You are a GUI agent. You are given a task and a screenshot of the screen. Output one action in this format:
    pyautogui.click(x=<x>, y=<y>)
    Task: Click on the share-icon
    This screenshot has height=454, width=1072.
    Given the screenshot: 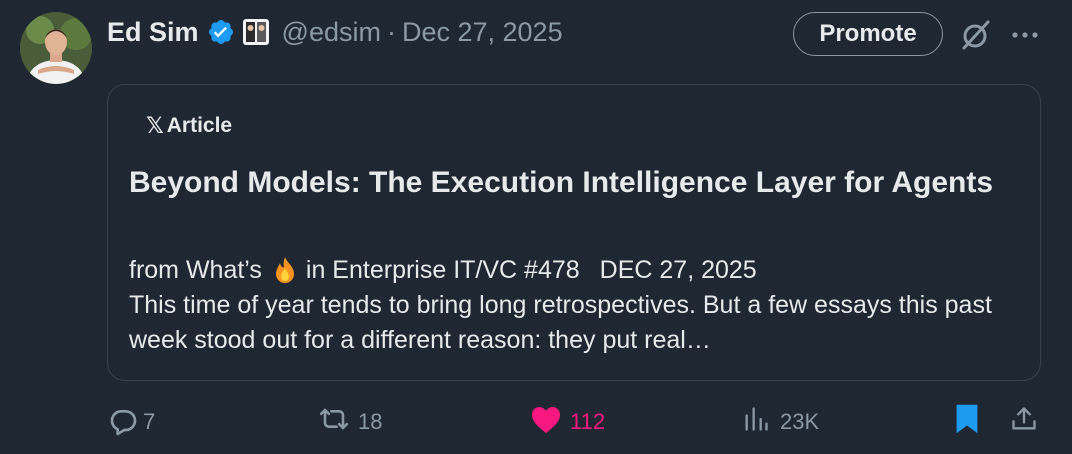 What is the action you would take?
    pyautogui.click(x=1024, y=422)
    